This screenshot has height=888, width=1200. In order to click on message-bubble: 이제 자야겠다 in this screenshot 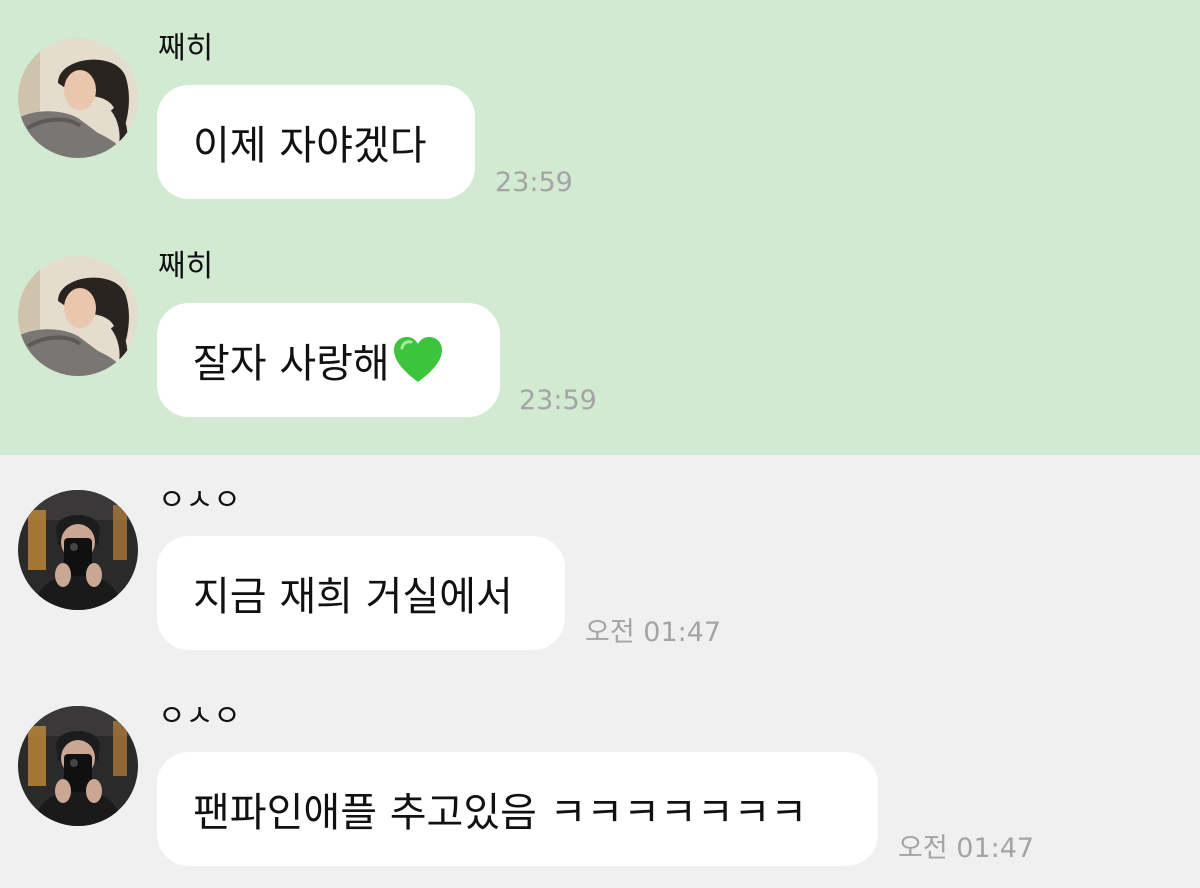, I will do `click(316, 142)`.